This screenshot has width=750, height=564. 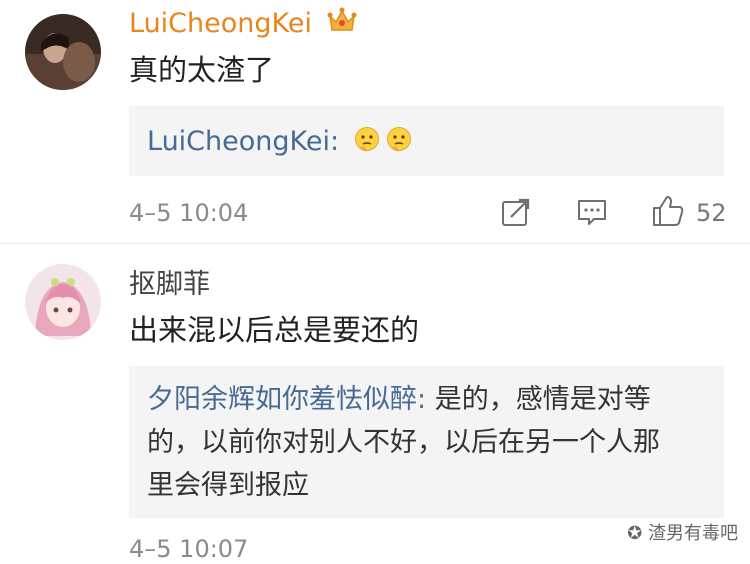 I want to click on like-button, so click(x=668, y=213).